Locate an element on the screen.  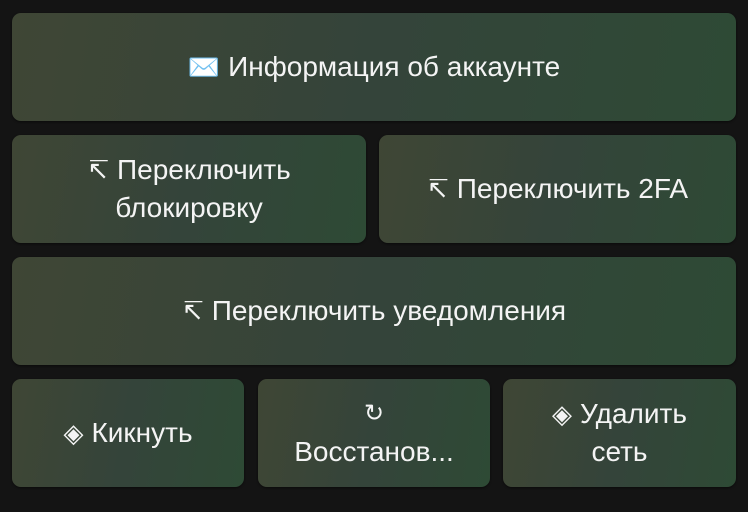
delete-network-button: ◈ Удалить сеть is located at coordinates (619, 433).